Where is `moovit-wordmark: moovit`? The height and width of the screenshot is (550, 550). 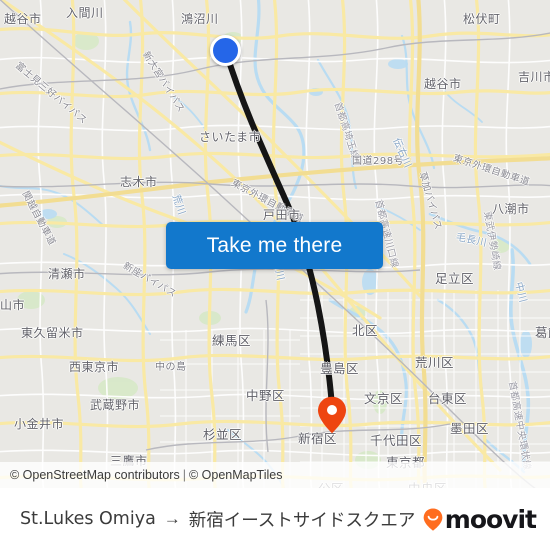 moovit-wordmark: moovit is located at coordinates (490, 519).